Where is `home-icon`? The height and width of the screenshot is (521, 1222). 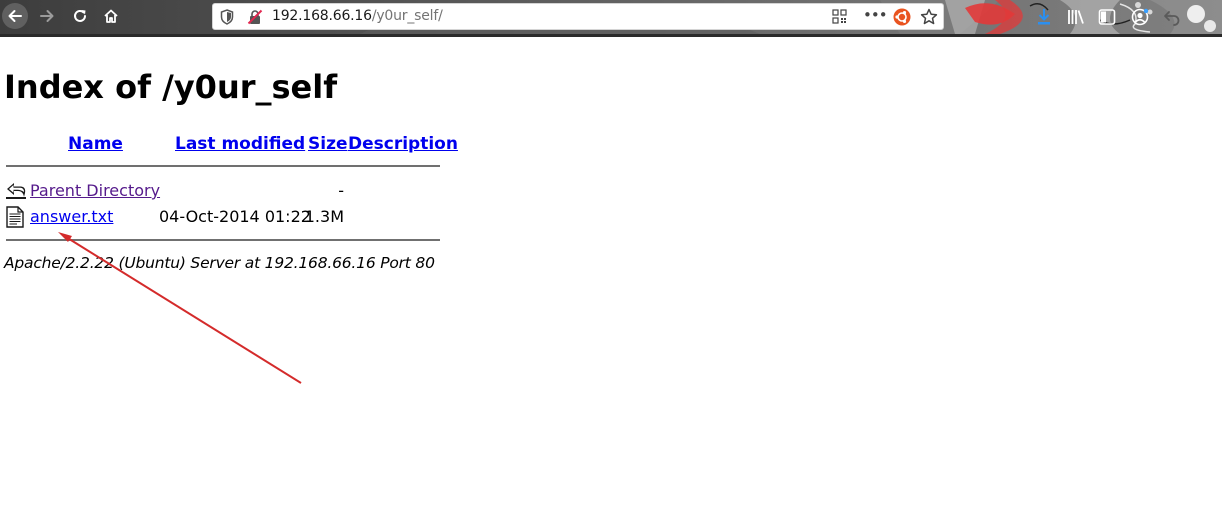
home-icon is located at coordinates (111, 16).